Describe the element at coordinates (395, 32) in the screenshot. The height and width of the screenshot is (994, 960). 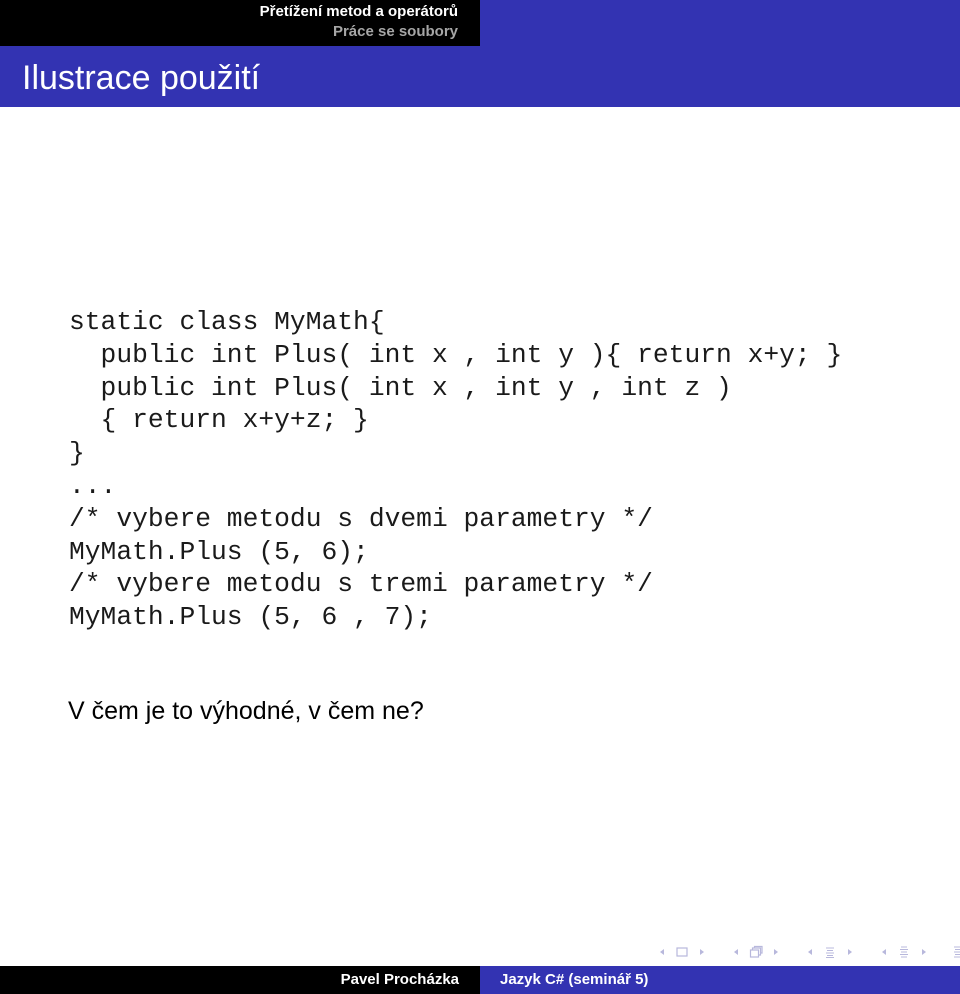
I see `nav-section-next: Práce se soubory` at that location.